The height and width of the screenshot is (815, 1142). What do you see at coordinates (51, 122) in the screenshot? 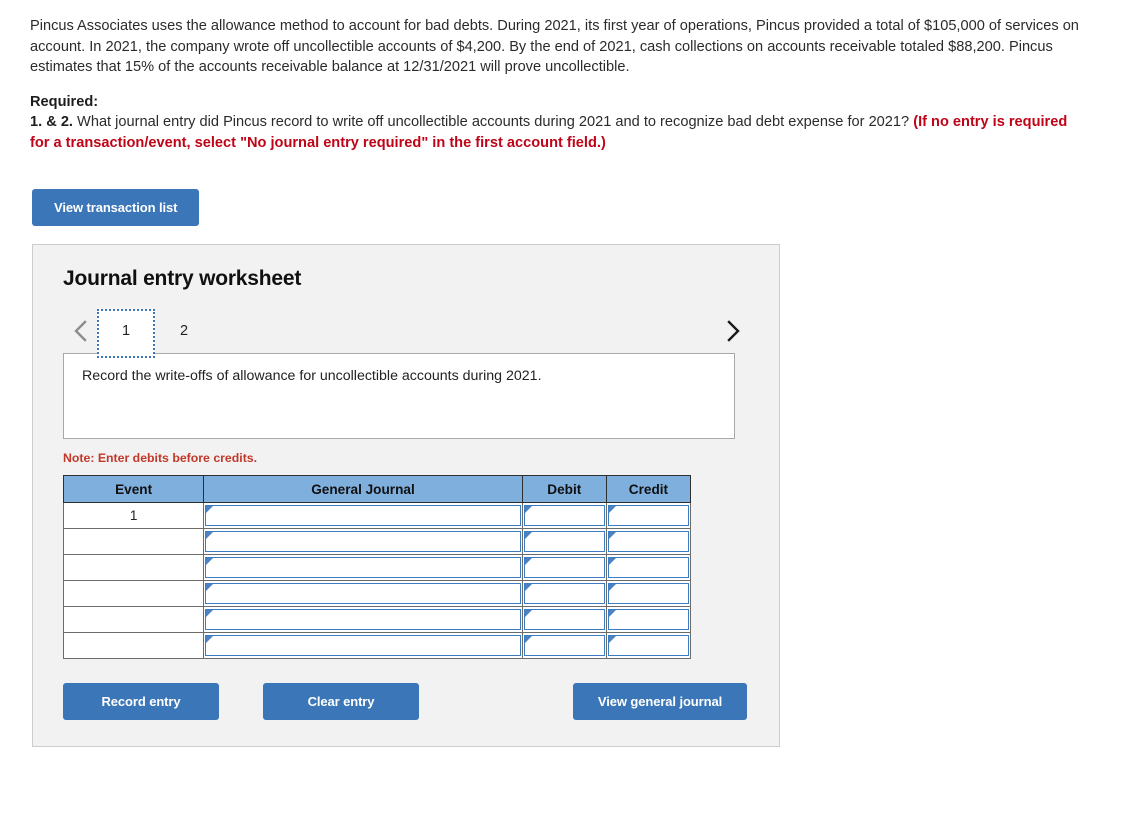
I see `question-number: 1. & 2.` at bounding box center [51, 122].